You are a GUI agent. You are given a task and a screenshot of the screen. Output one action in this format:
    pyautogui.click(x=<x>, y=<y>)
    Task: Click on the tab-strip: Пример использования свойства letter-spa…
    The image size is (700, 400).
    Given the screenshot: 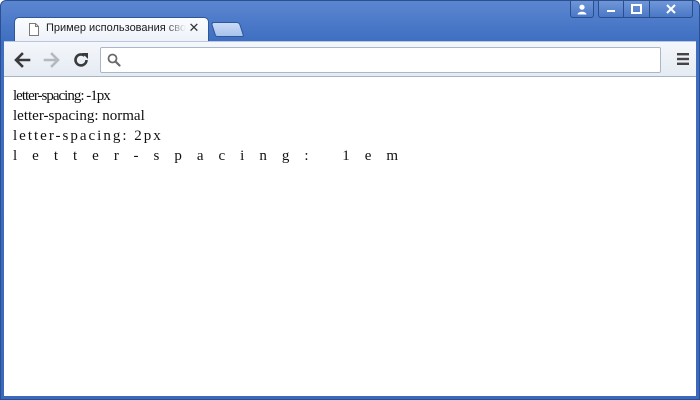 What is the action you would take?
    pyautogui.click(x=350, y=21)
    